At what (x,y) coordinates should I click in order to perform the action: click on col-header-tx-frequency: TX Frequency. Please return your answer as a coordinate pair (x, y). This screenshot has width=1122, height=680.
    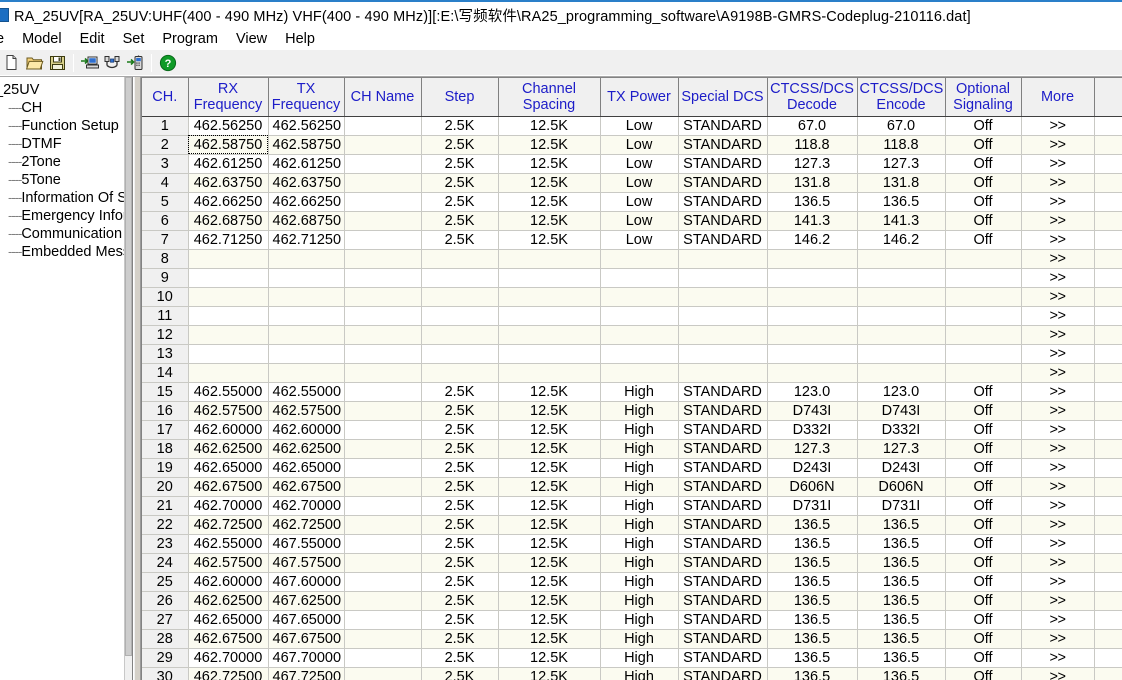
    Looking at the image, I should click on (306, 97).